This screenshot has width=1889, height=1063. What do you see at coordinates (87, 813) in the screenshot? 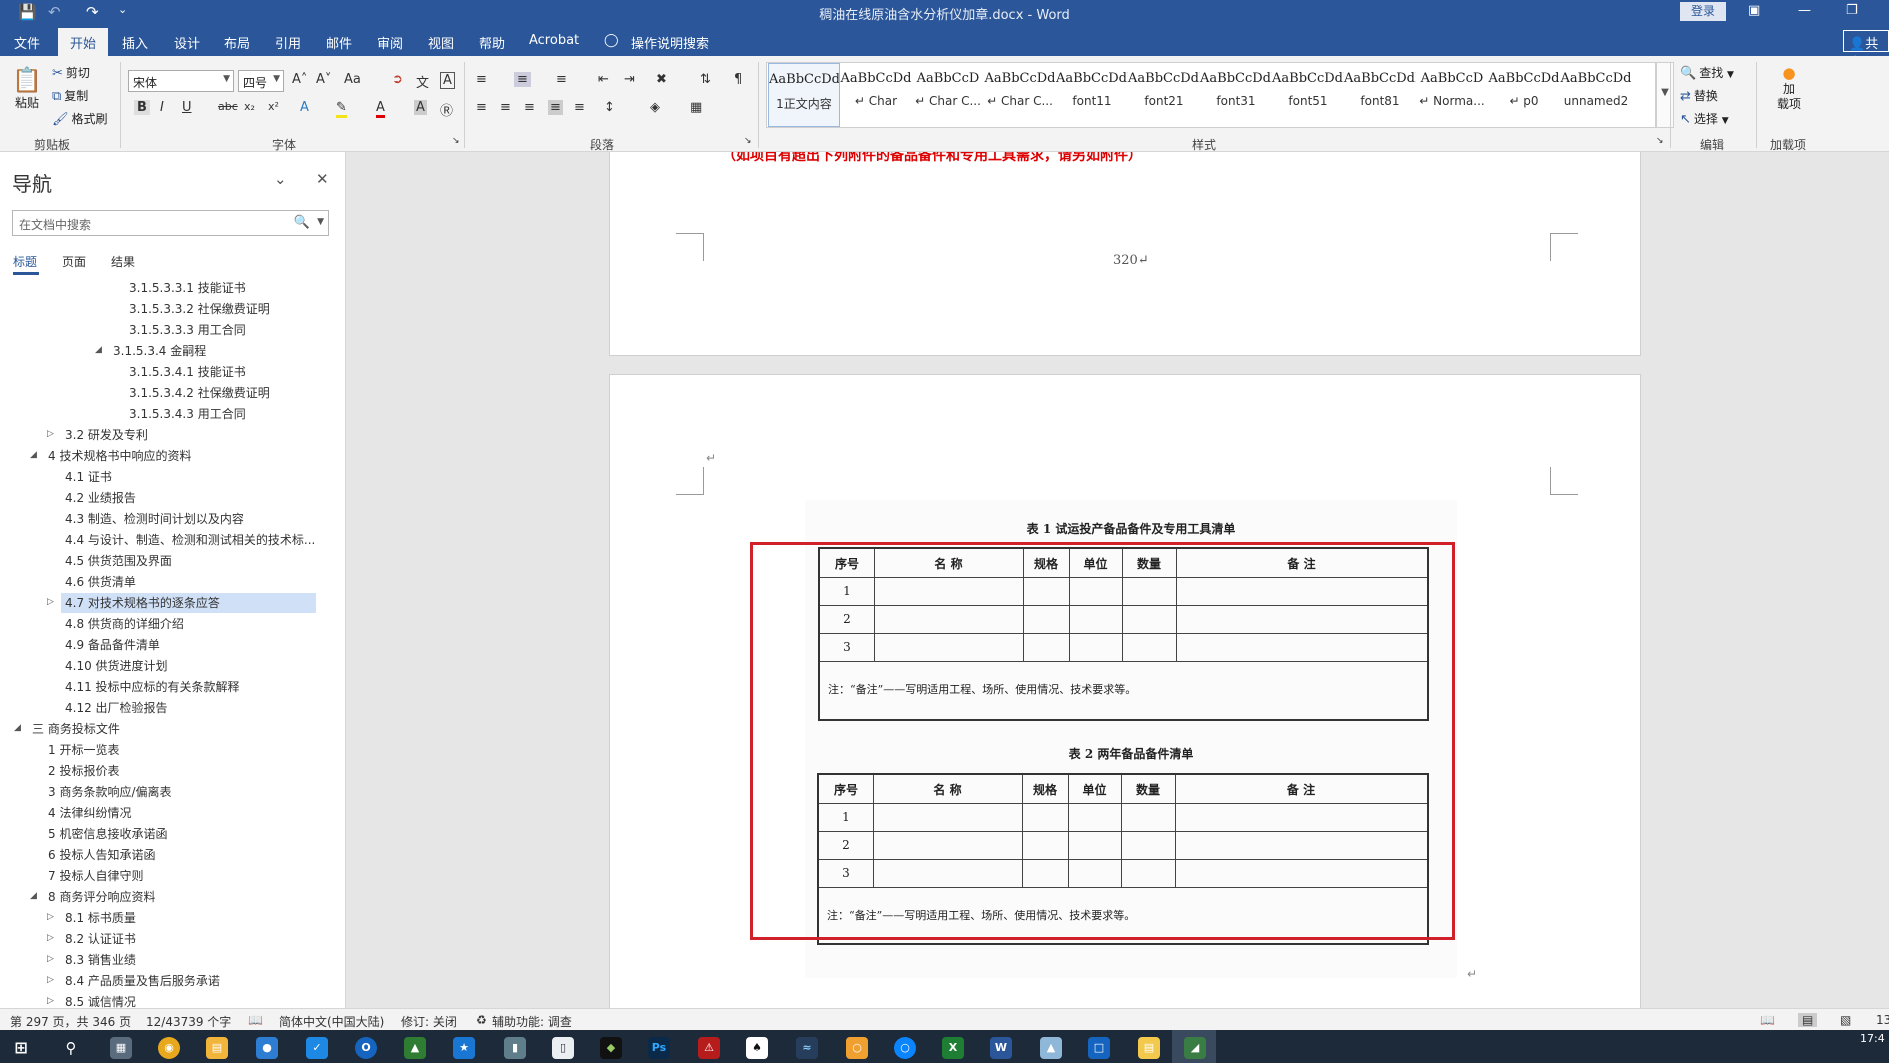
I see `nav-heading-item: 4 法律纠纷情况` at bounding box center [87, 813].